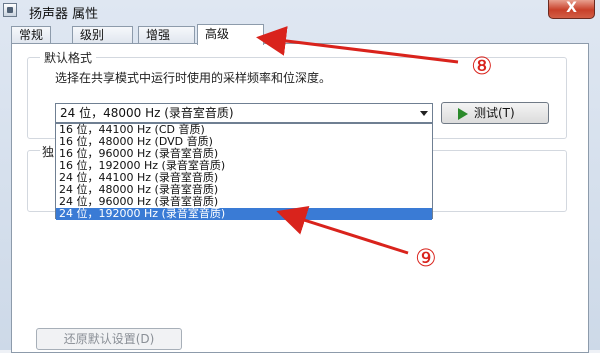 This screenshot has width=600, height=353. What do you see at coordinates (300, 11) in the screenshot?
I see `title-bar: 扬声器 属性 X` at bounding box center [300, 11].